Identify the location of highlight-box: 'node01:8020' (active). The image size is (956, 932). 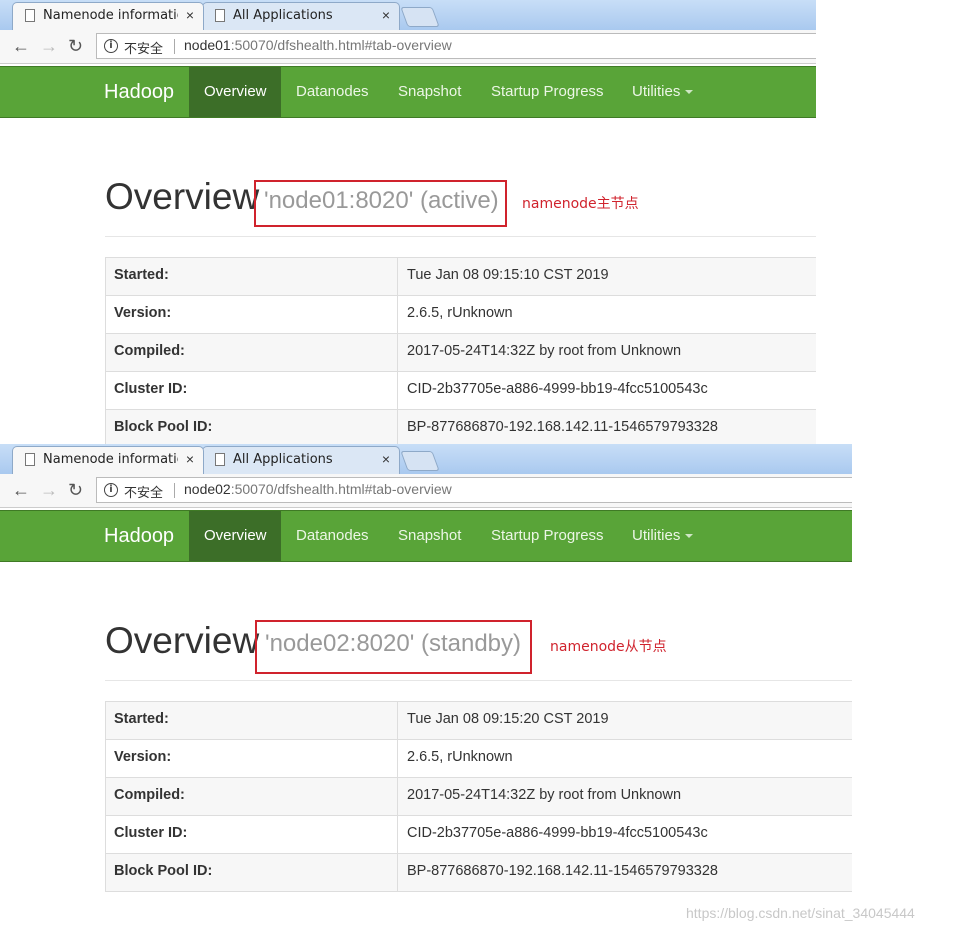
(380, 203).